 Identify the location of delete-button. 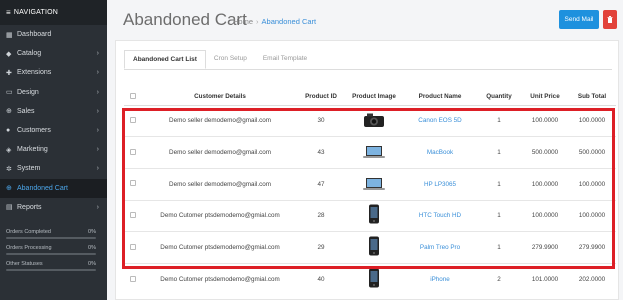
(610, 19).